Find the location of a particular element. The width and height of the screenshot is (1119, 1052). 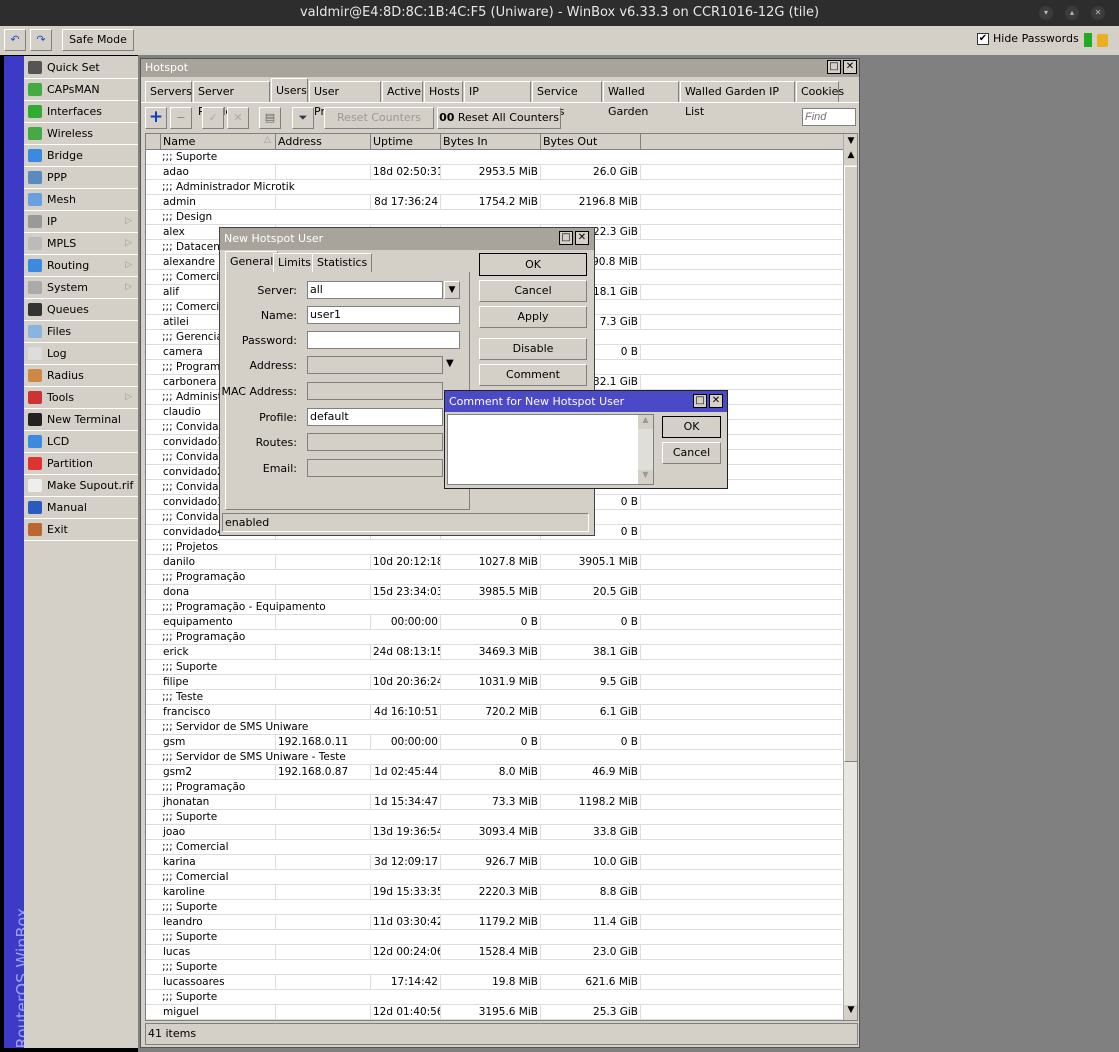

table-row: karina 3d 12:09:17 926.7 MiB 10.0 GiB is located at coordinates (494, 862).